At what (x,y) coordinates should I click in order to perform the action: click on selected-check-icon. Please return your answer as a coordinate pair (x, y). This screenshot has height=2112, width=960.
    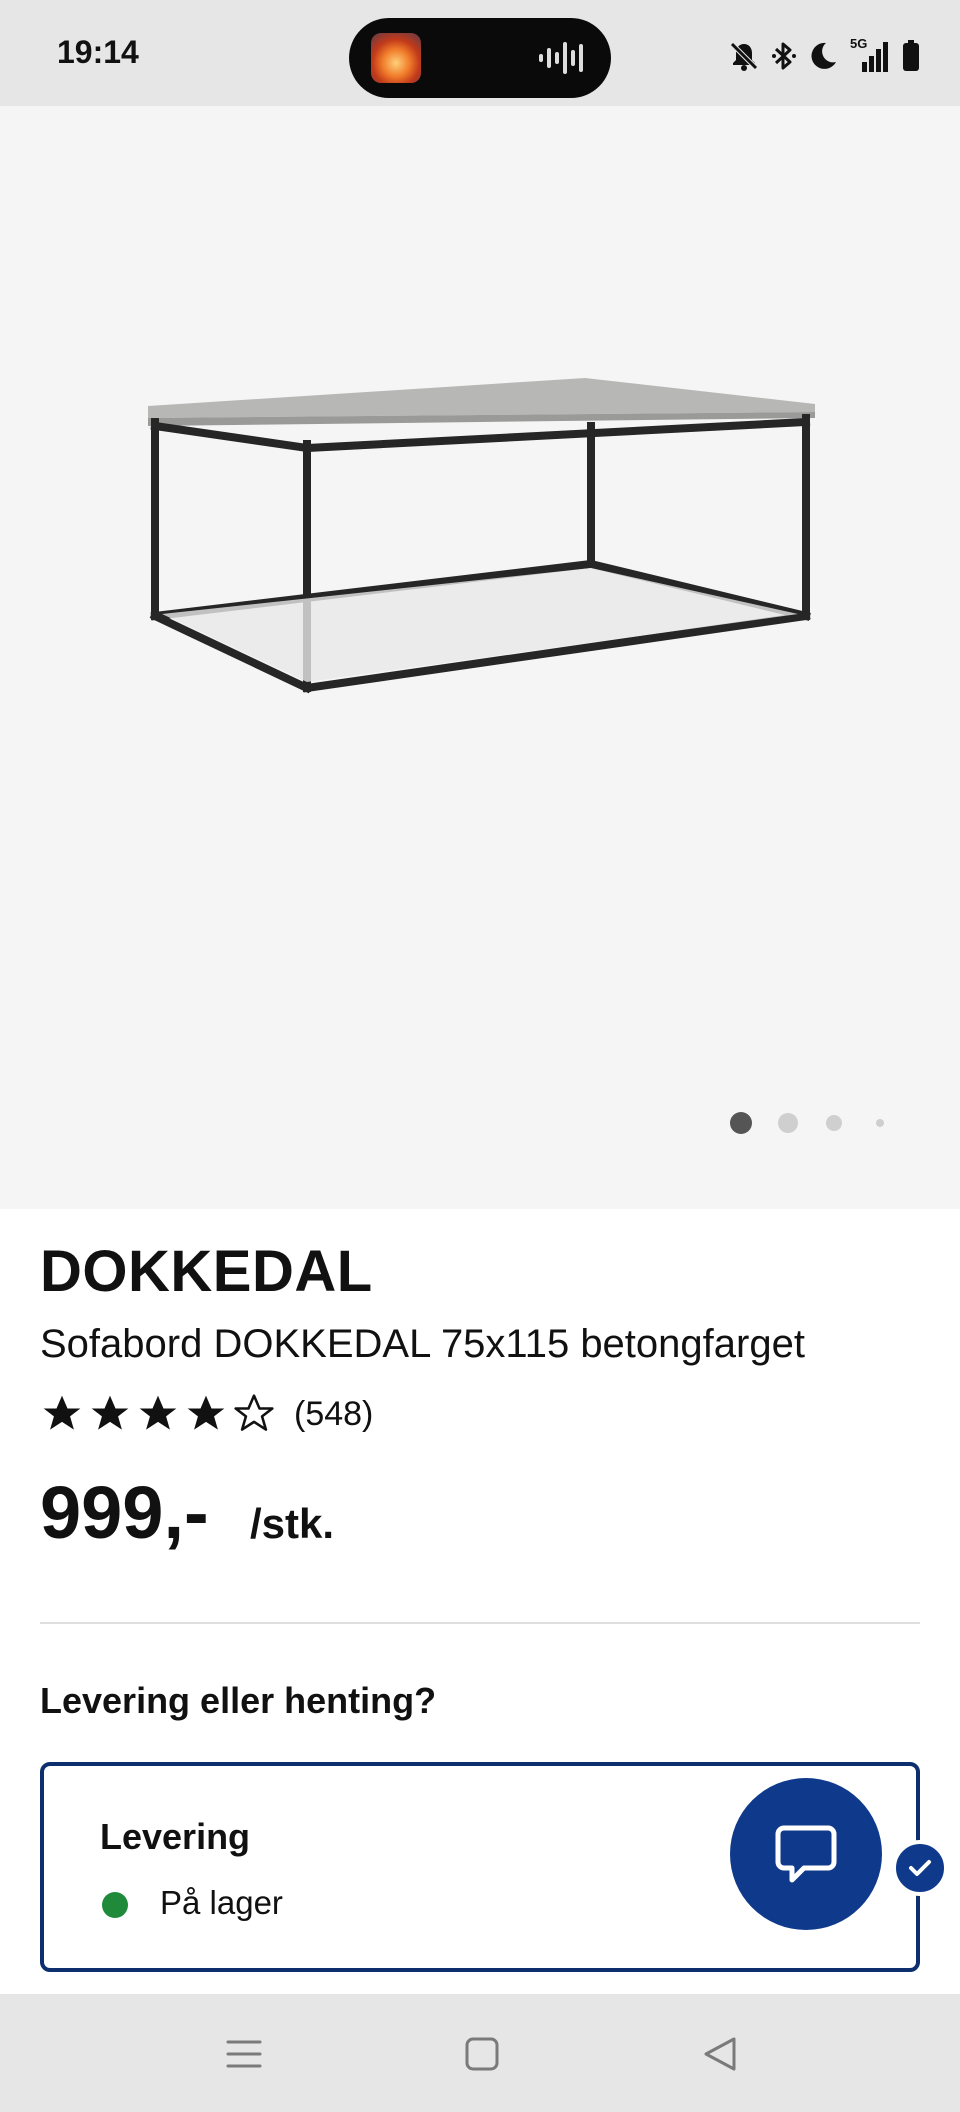
    Looking at the image, I should click on (920, 1868).